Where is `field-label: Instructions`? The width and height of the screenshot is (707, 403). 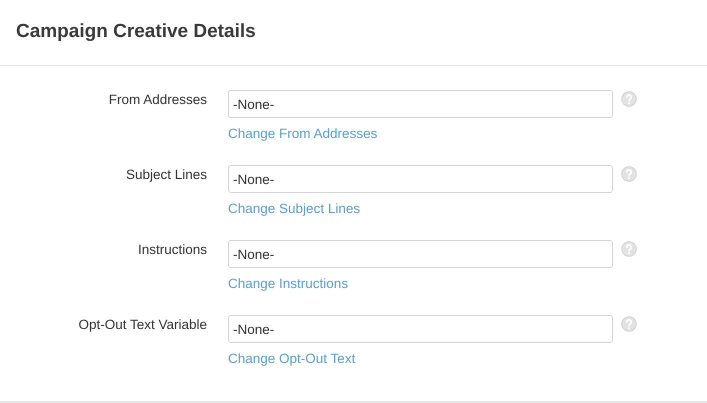 field-label: Instructions is located at coordinates (171, 250).